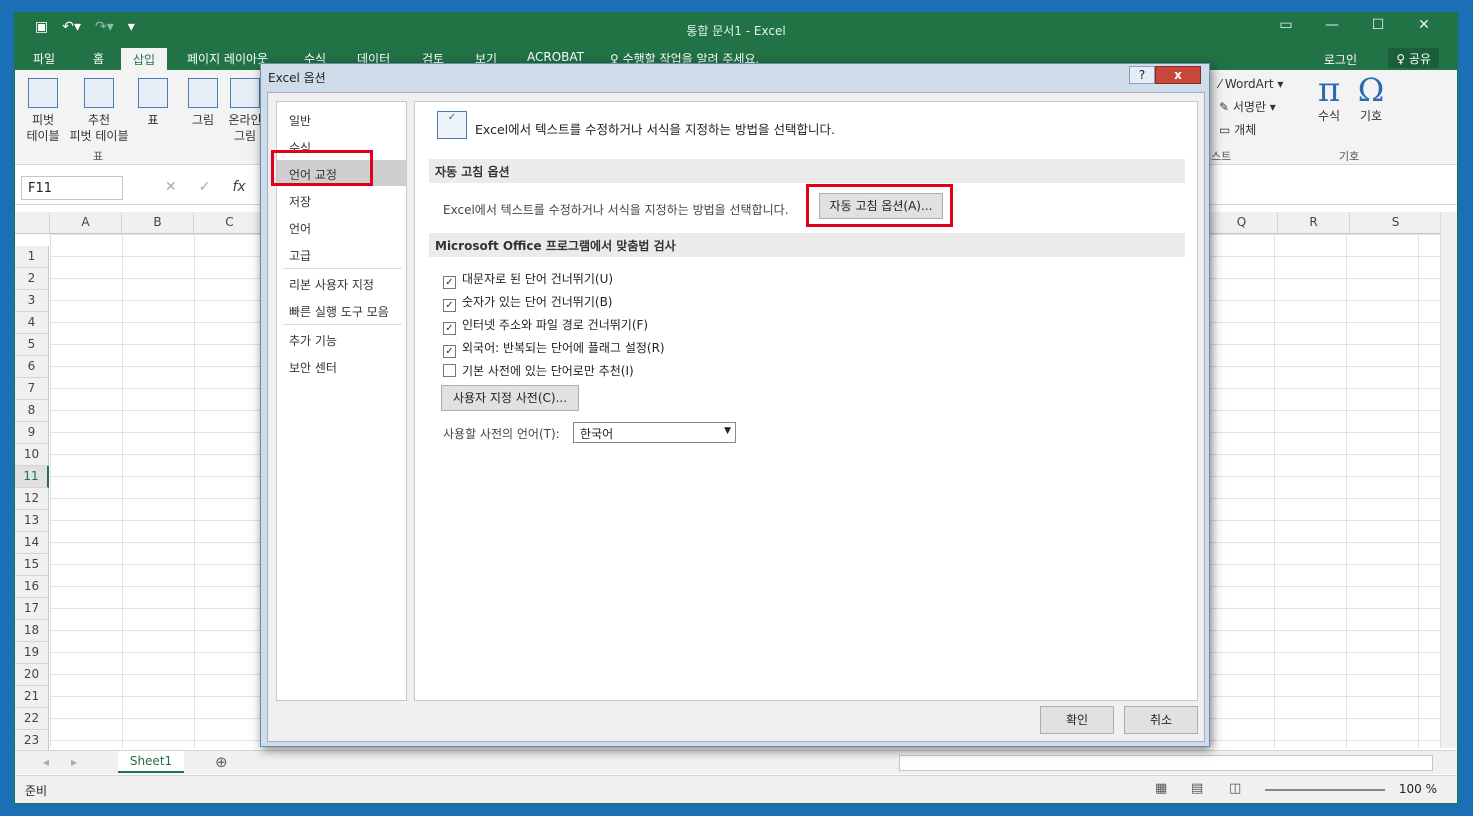 The height and width of the screenshot is (816, 1473). Describe the element at coordinates (32, 389) in the screenshot. I see `row-header: 7` at that location.